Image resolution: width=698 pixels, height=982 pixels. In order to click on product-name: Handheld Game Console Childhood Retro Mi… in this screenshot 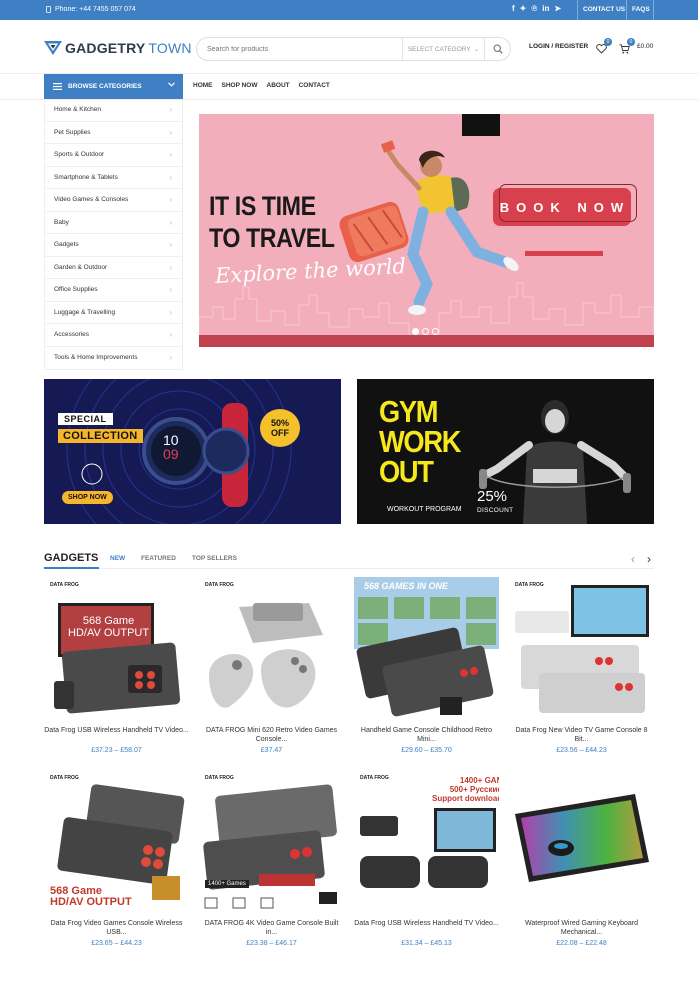, I will do `click(426, 735)`.